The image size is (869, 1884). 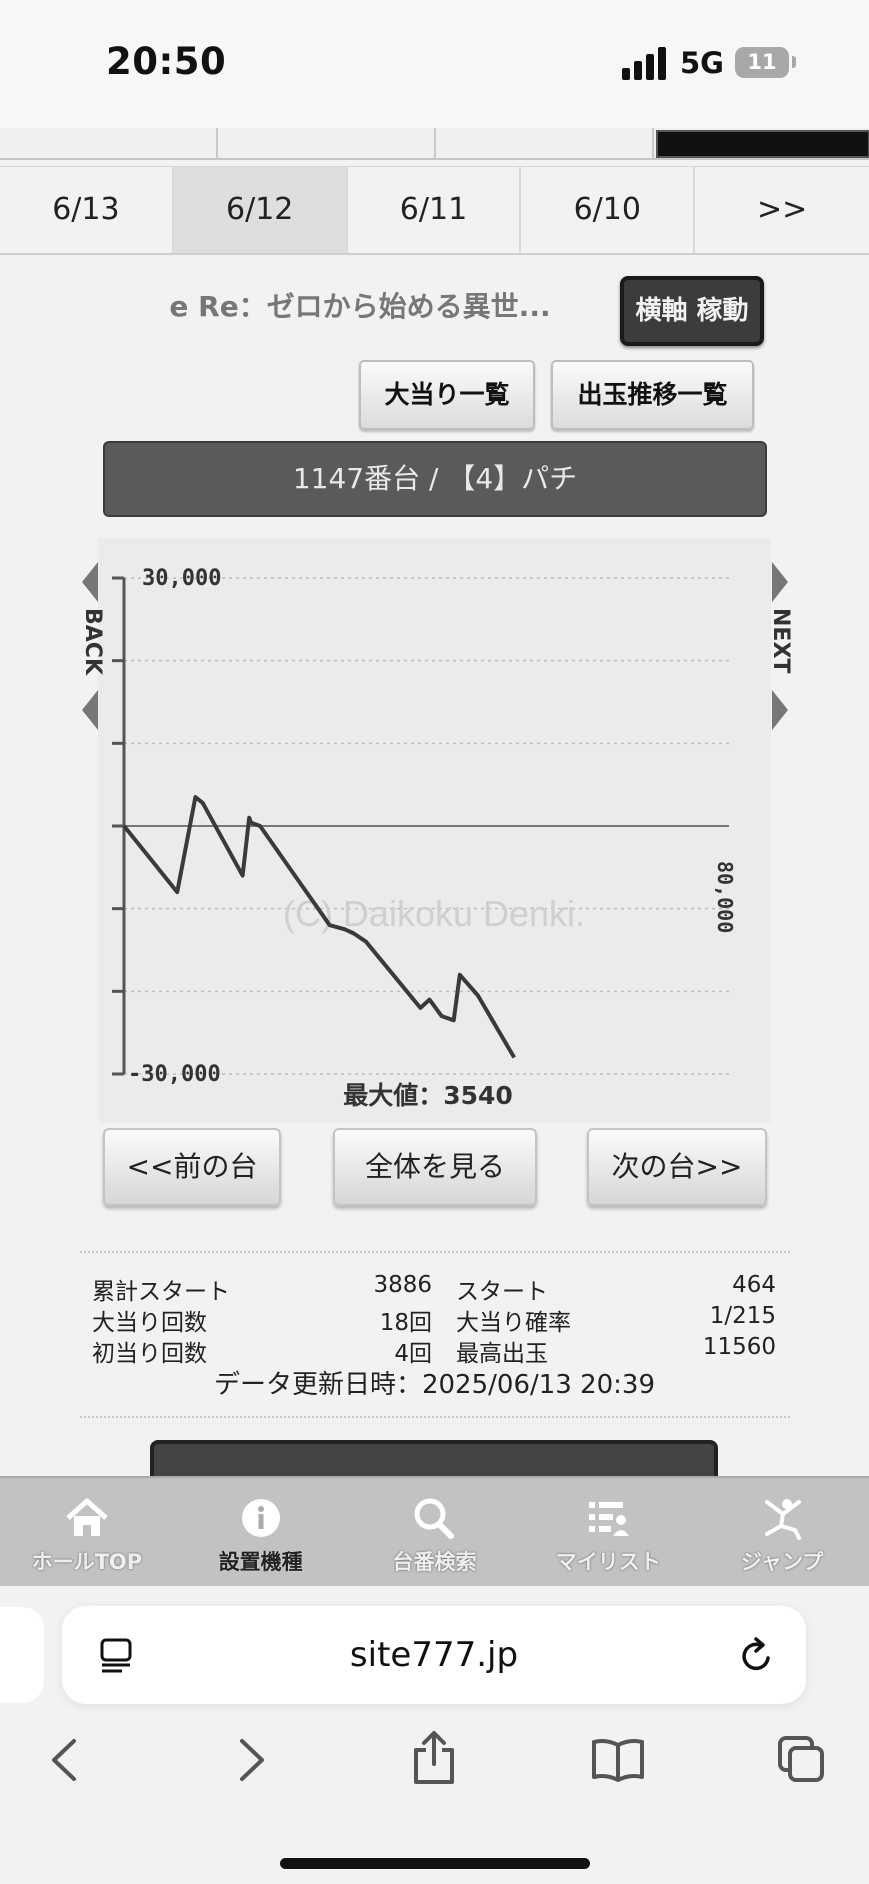 What do you see at coordinates (652, 395) in the screenshot?
I see `payout-list-button: 出玉推移一覧` at bounding box center [652, 395].